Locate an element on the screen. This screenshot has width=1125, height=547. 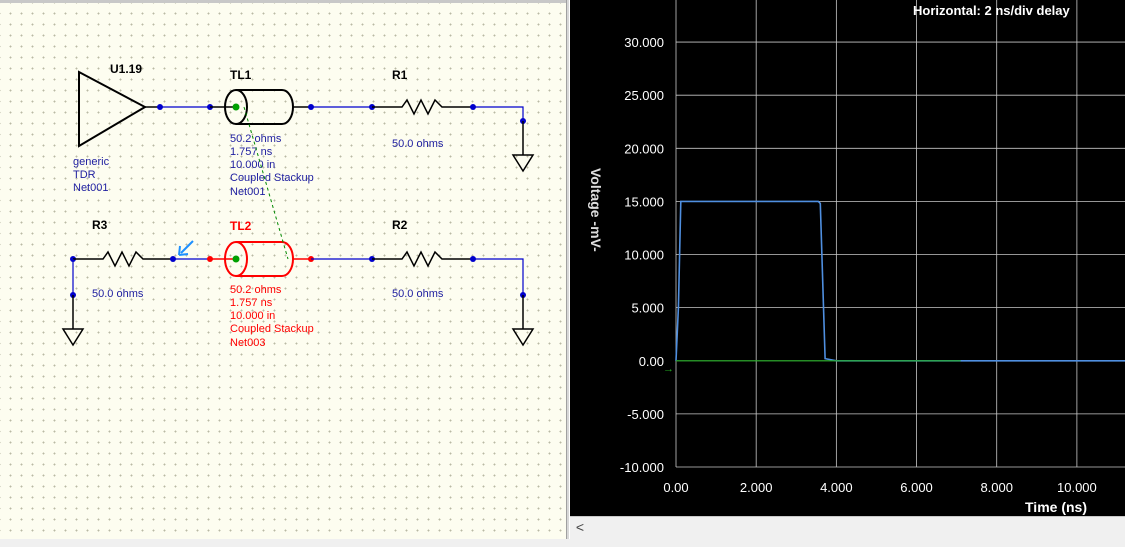
tdr-trace-line is located at coordinates (900, 281).